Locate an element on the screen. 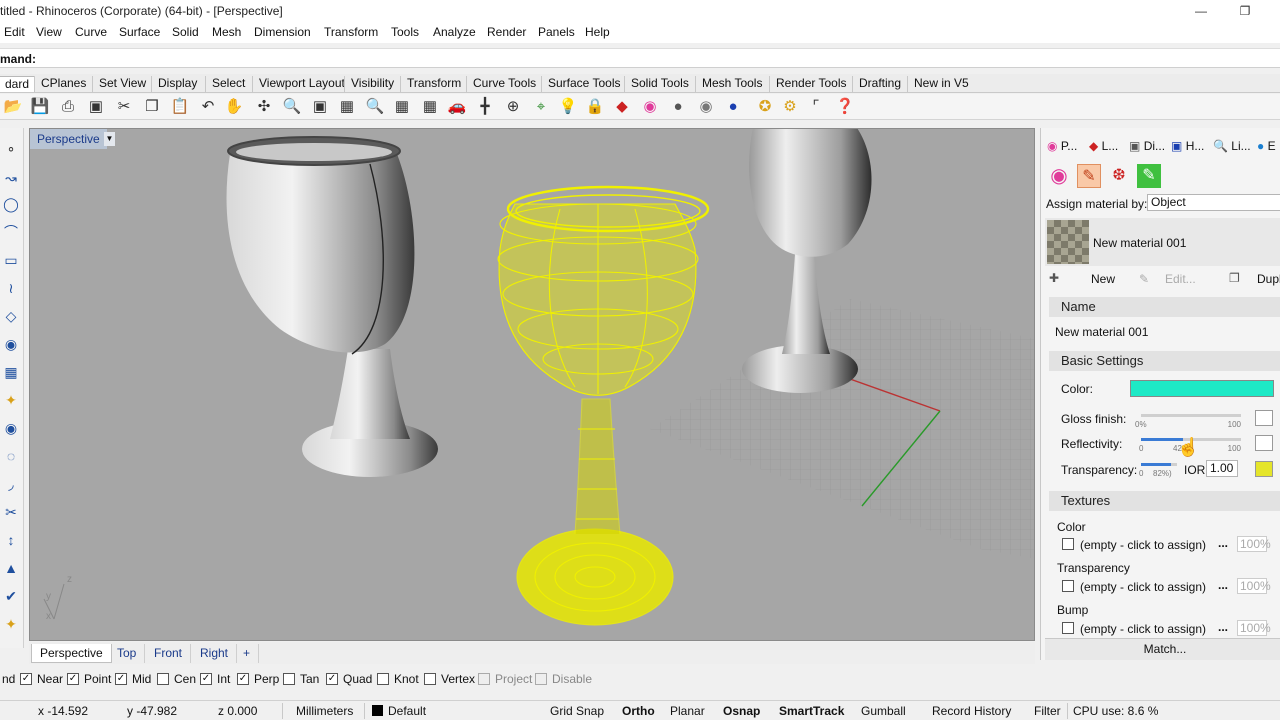 Image resolution: width=1280 pixels, height=720 pixels. tab-standard: dard is located at coordinates (18, 84).